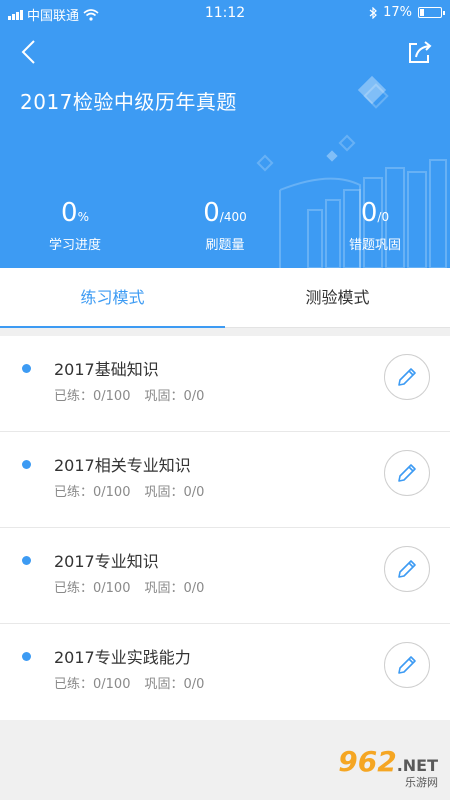 The width and height of the screenshot is (450, 800). Describe the element at coordinates (417, 765) in the screenshot. I see `watermark-suffix: .NET` at that location.